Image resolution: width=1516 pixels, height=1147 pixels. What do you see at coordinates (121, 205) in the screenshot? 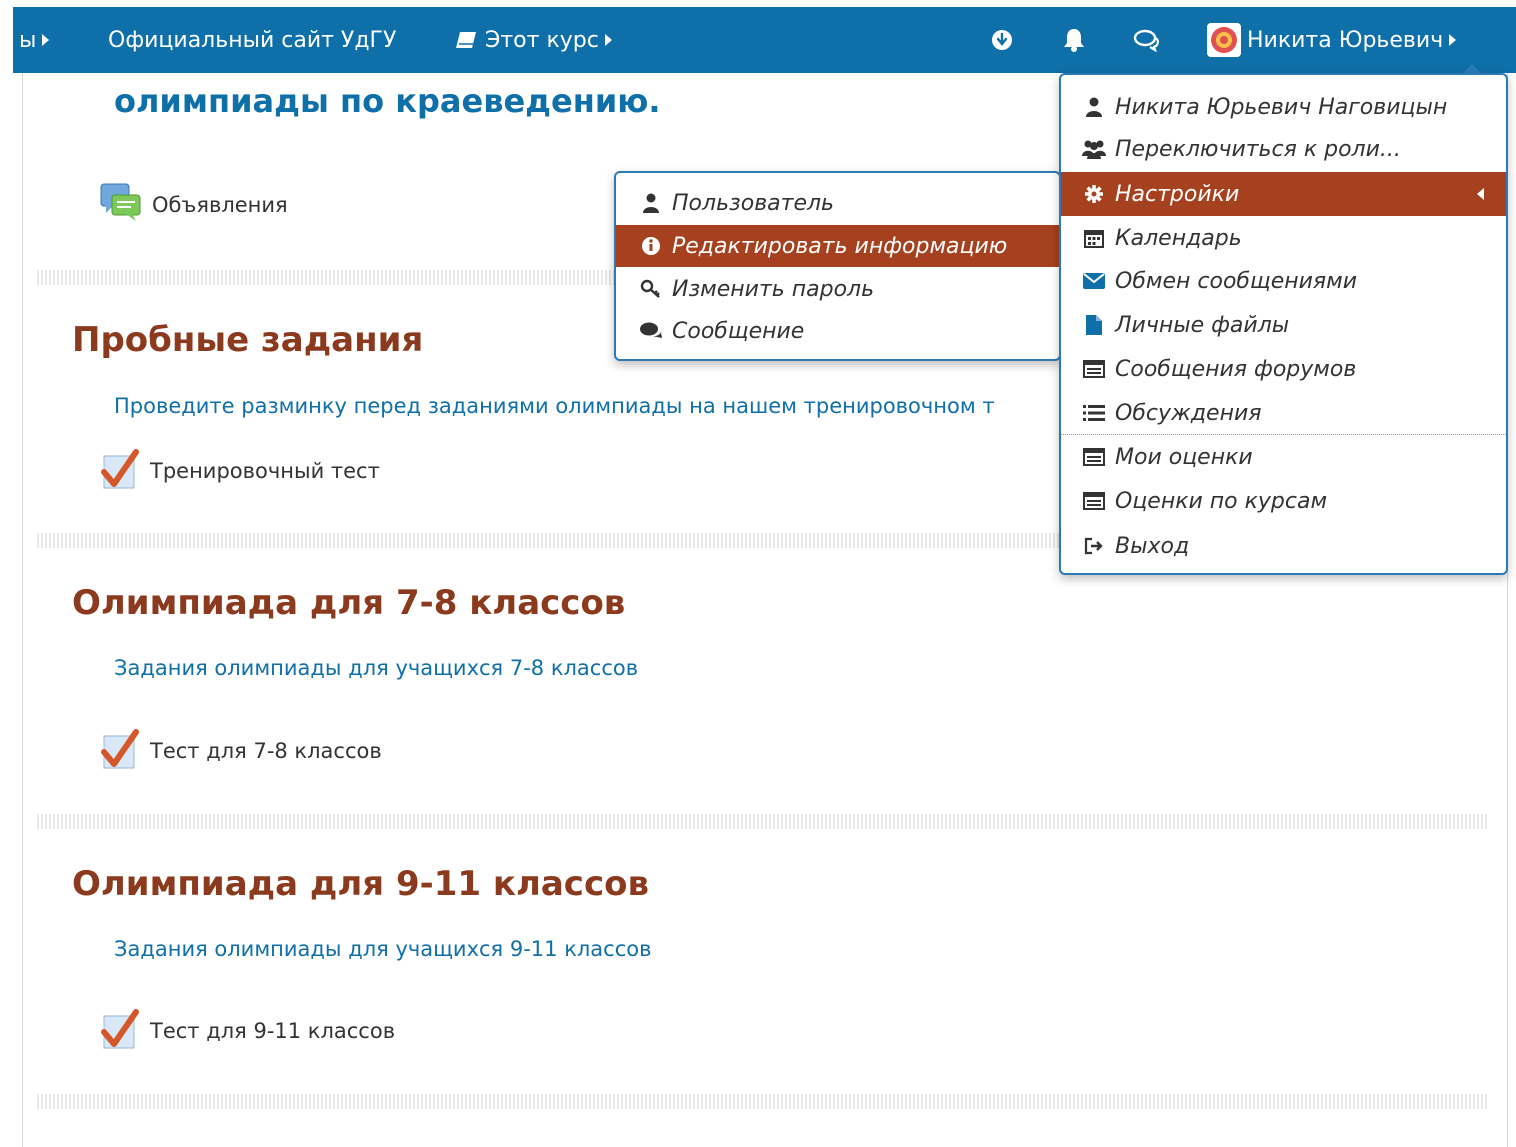
I see `forum-icon` at bounding box center [121, 205].